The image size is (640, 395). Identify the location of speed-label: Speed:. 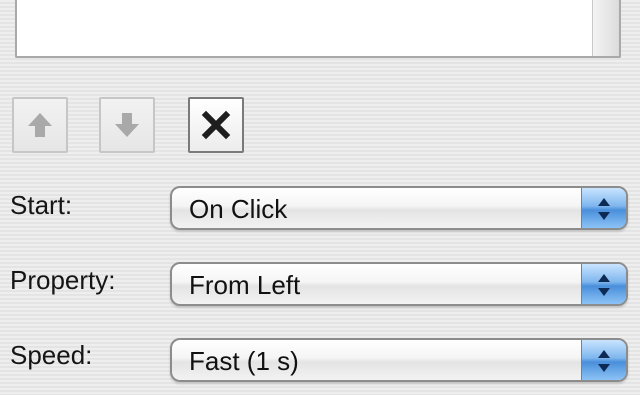
(51, 355).